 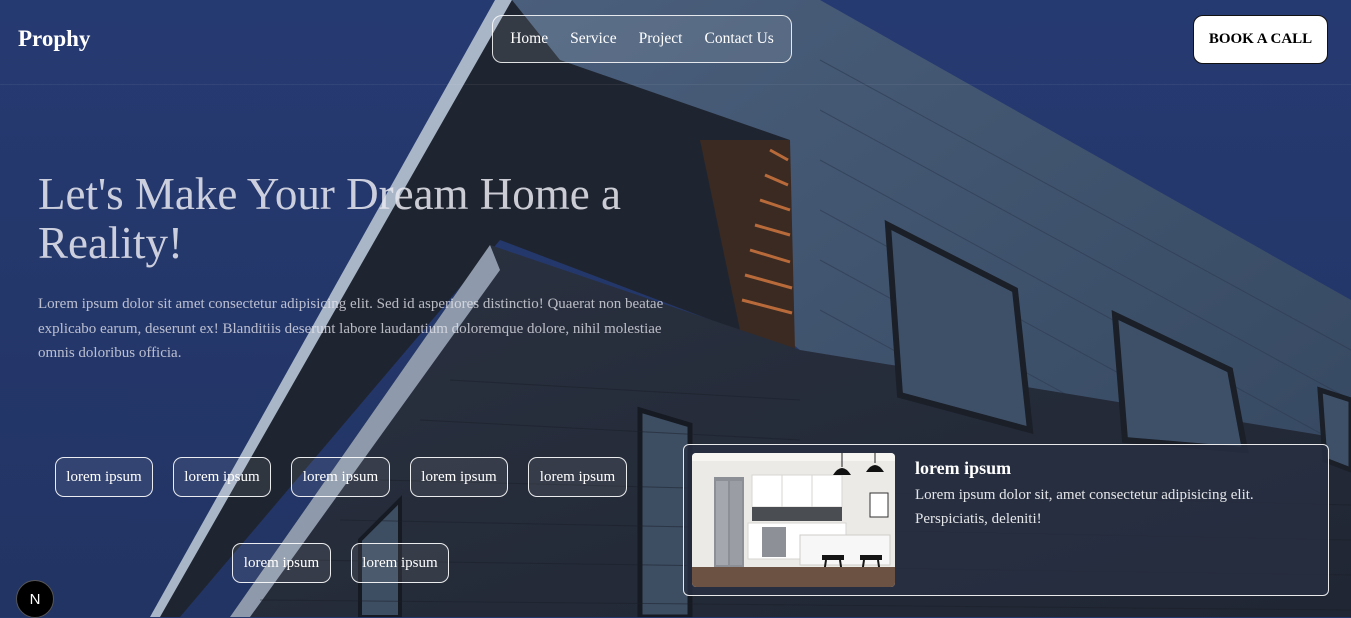 I want to click on nav-contact-link: Contact Us, so click(x=738, y=39).